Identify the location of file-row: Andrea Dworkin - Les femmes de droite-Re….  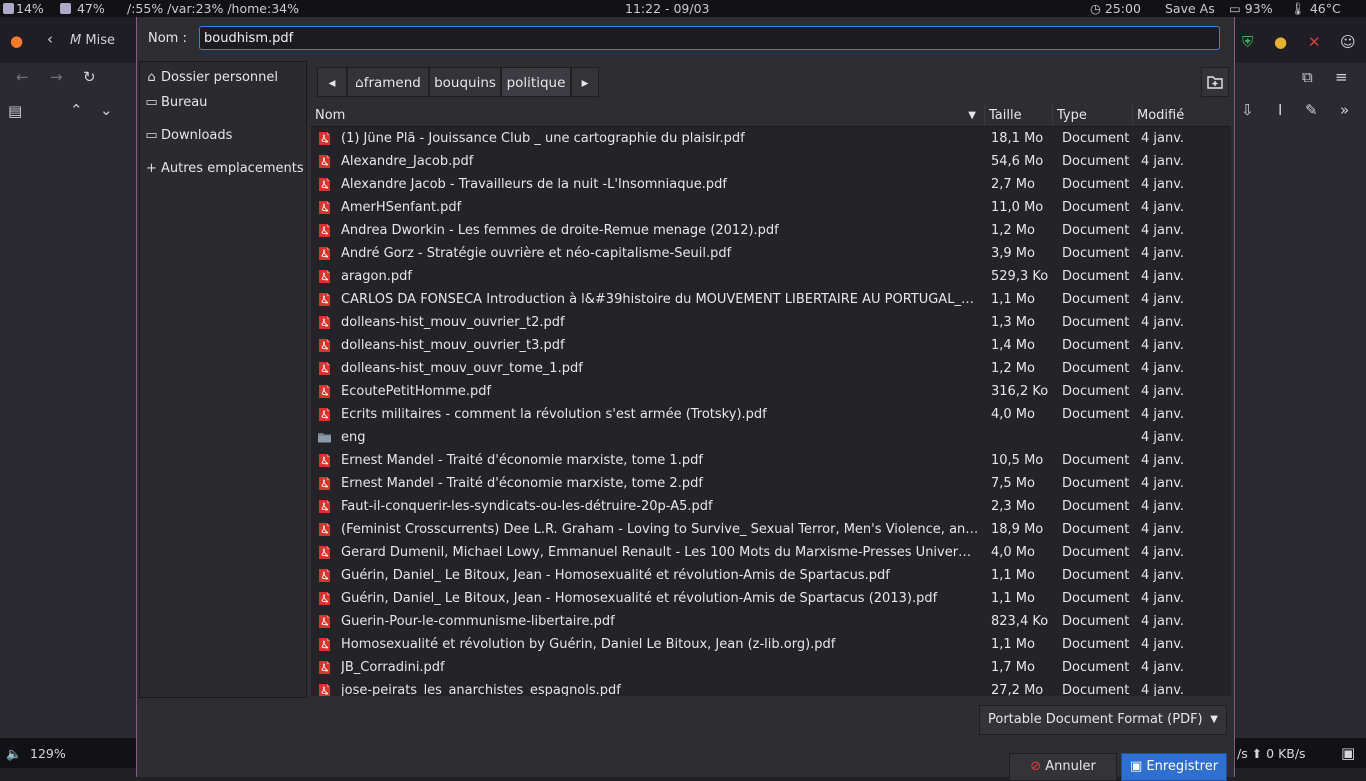
(771, 230).